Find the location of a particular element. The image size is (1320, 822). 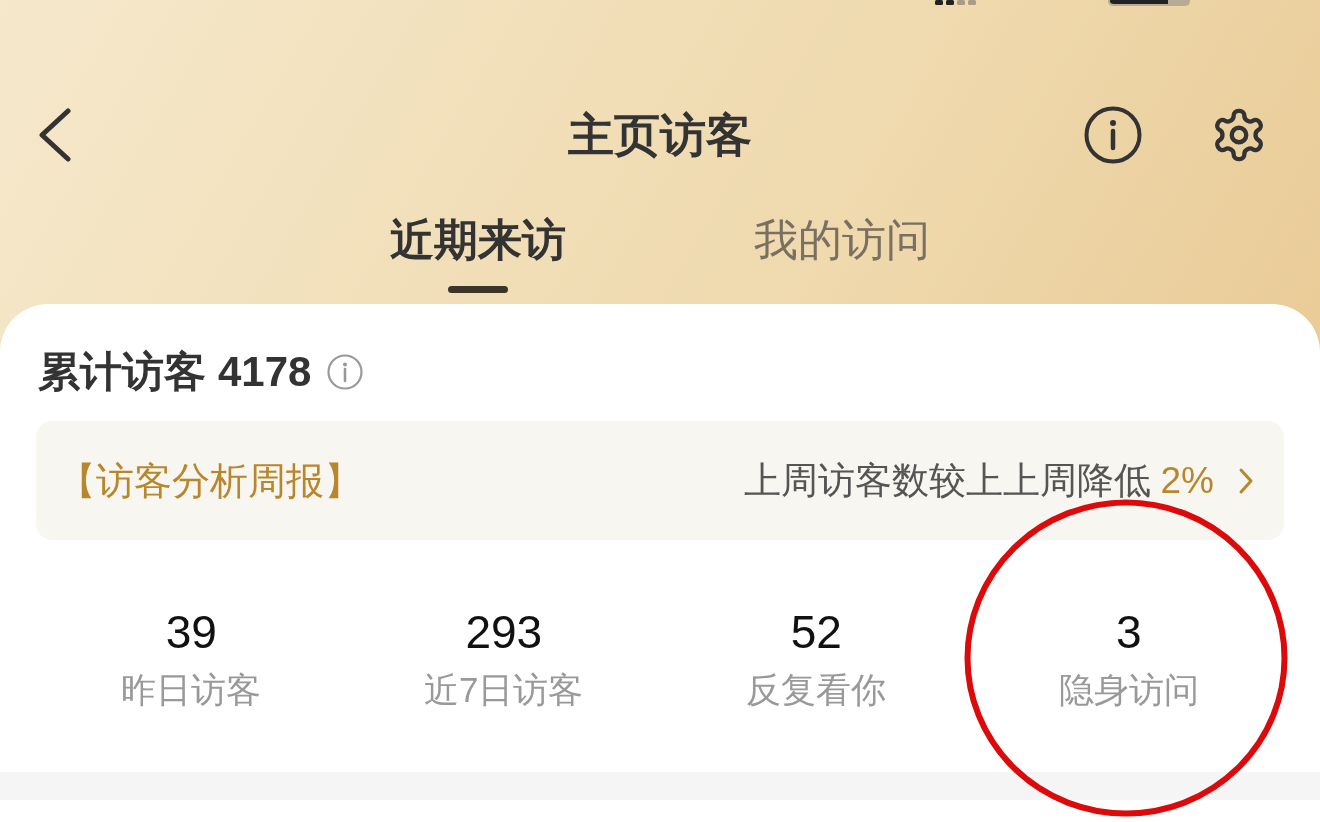

weekly-report-title: 【访客分析周报】 is located at coordinates (210, 481).